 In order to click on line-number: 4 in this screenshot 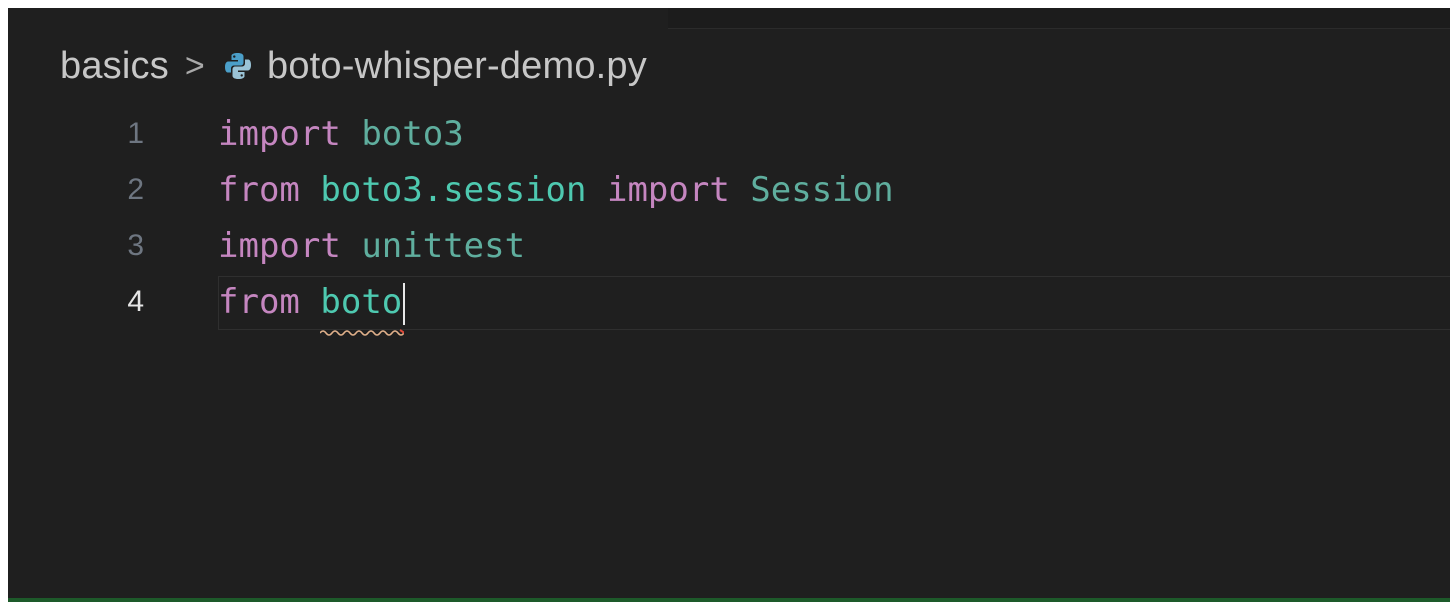, I will do `click(135, 301)`.